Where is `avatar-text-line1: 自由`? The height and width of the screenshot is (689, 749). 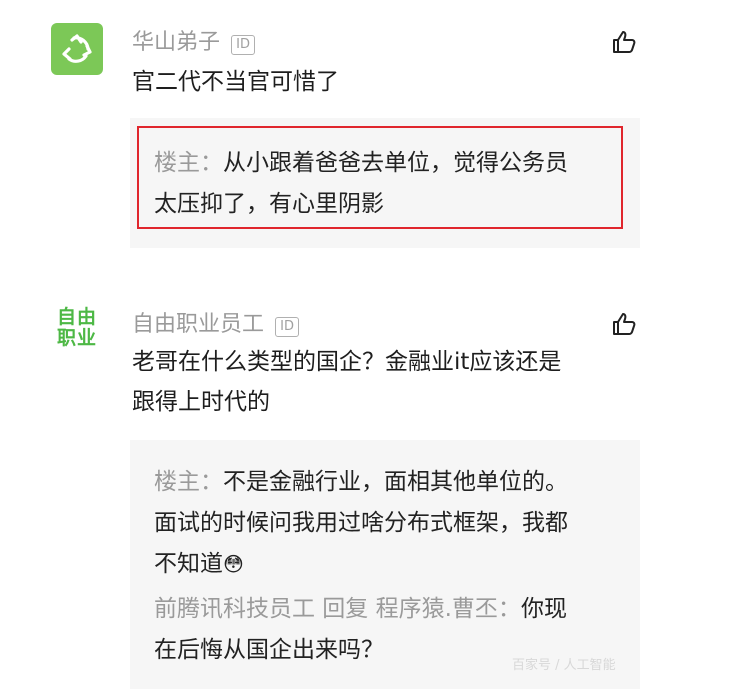 avatar-text-line1: 自由 is located at coordinates (76, 317).